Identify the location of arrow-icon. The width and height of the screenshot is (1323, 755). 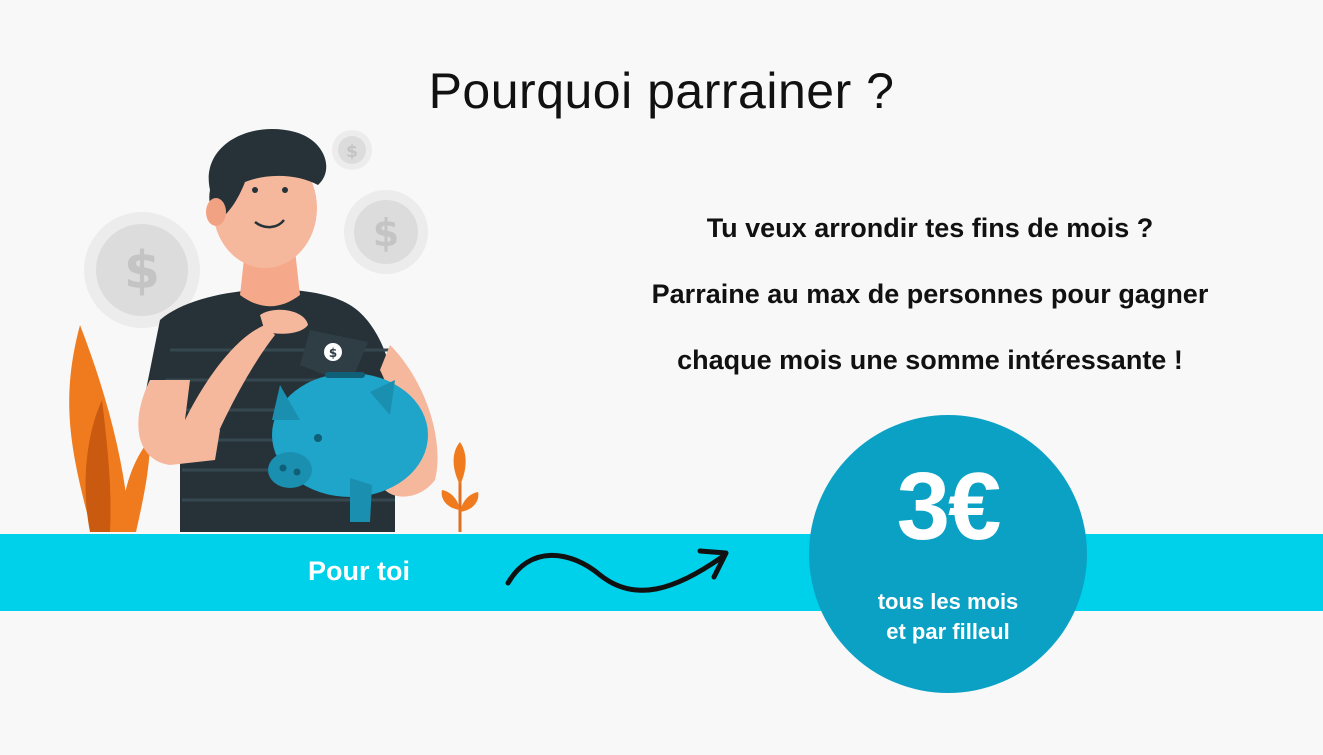
(617, 570).